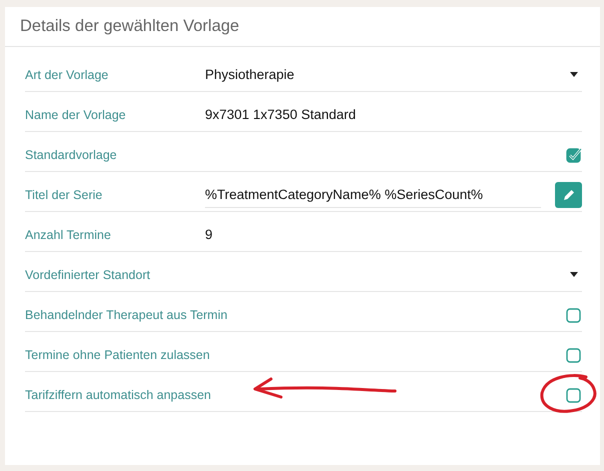 The width and height of the screenshot is (604, 471). I want to click on field-label: Anzahl Termine, so click(68, 234).